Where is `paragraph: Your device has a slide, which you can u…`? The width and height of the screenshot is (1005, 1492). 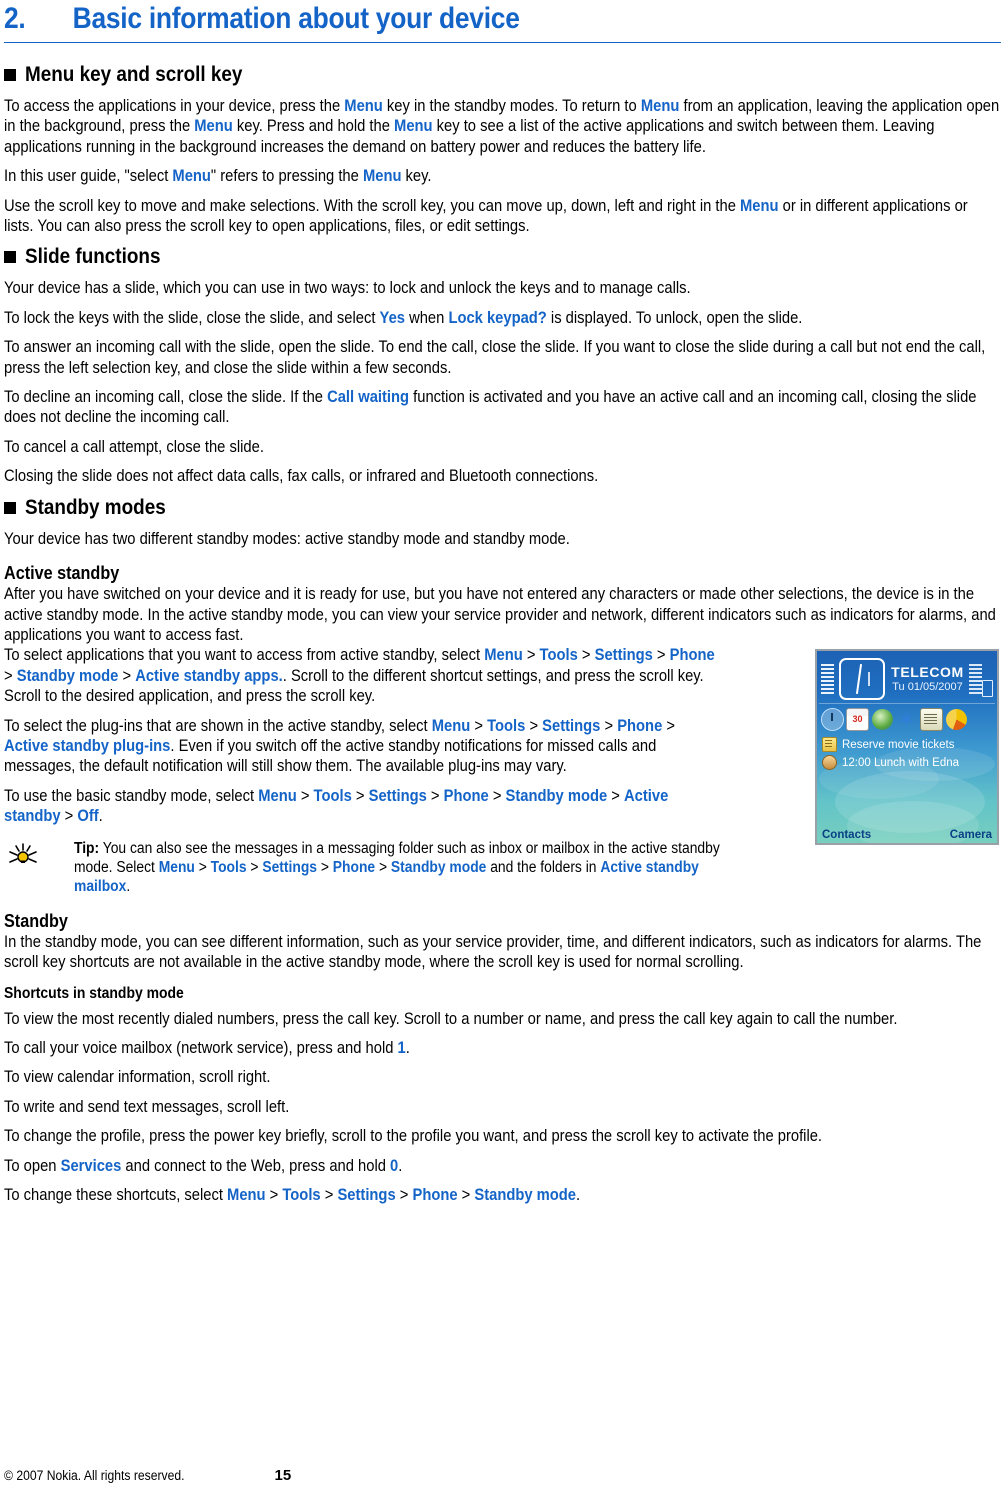
paragraph: Your device has a slide, which you can u… is located at coordinates (347, 288).